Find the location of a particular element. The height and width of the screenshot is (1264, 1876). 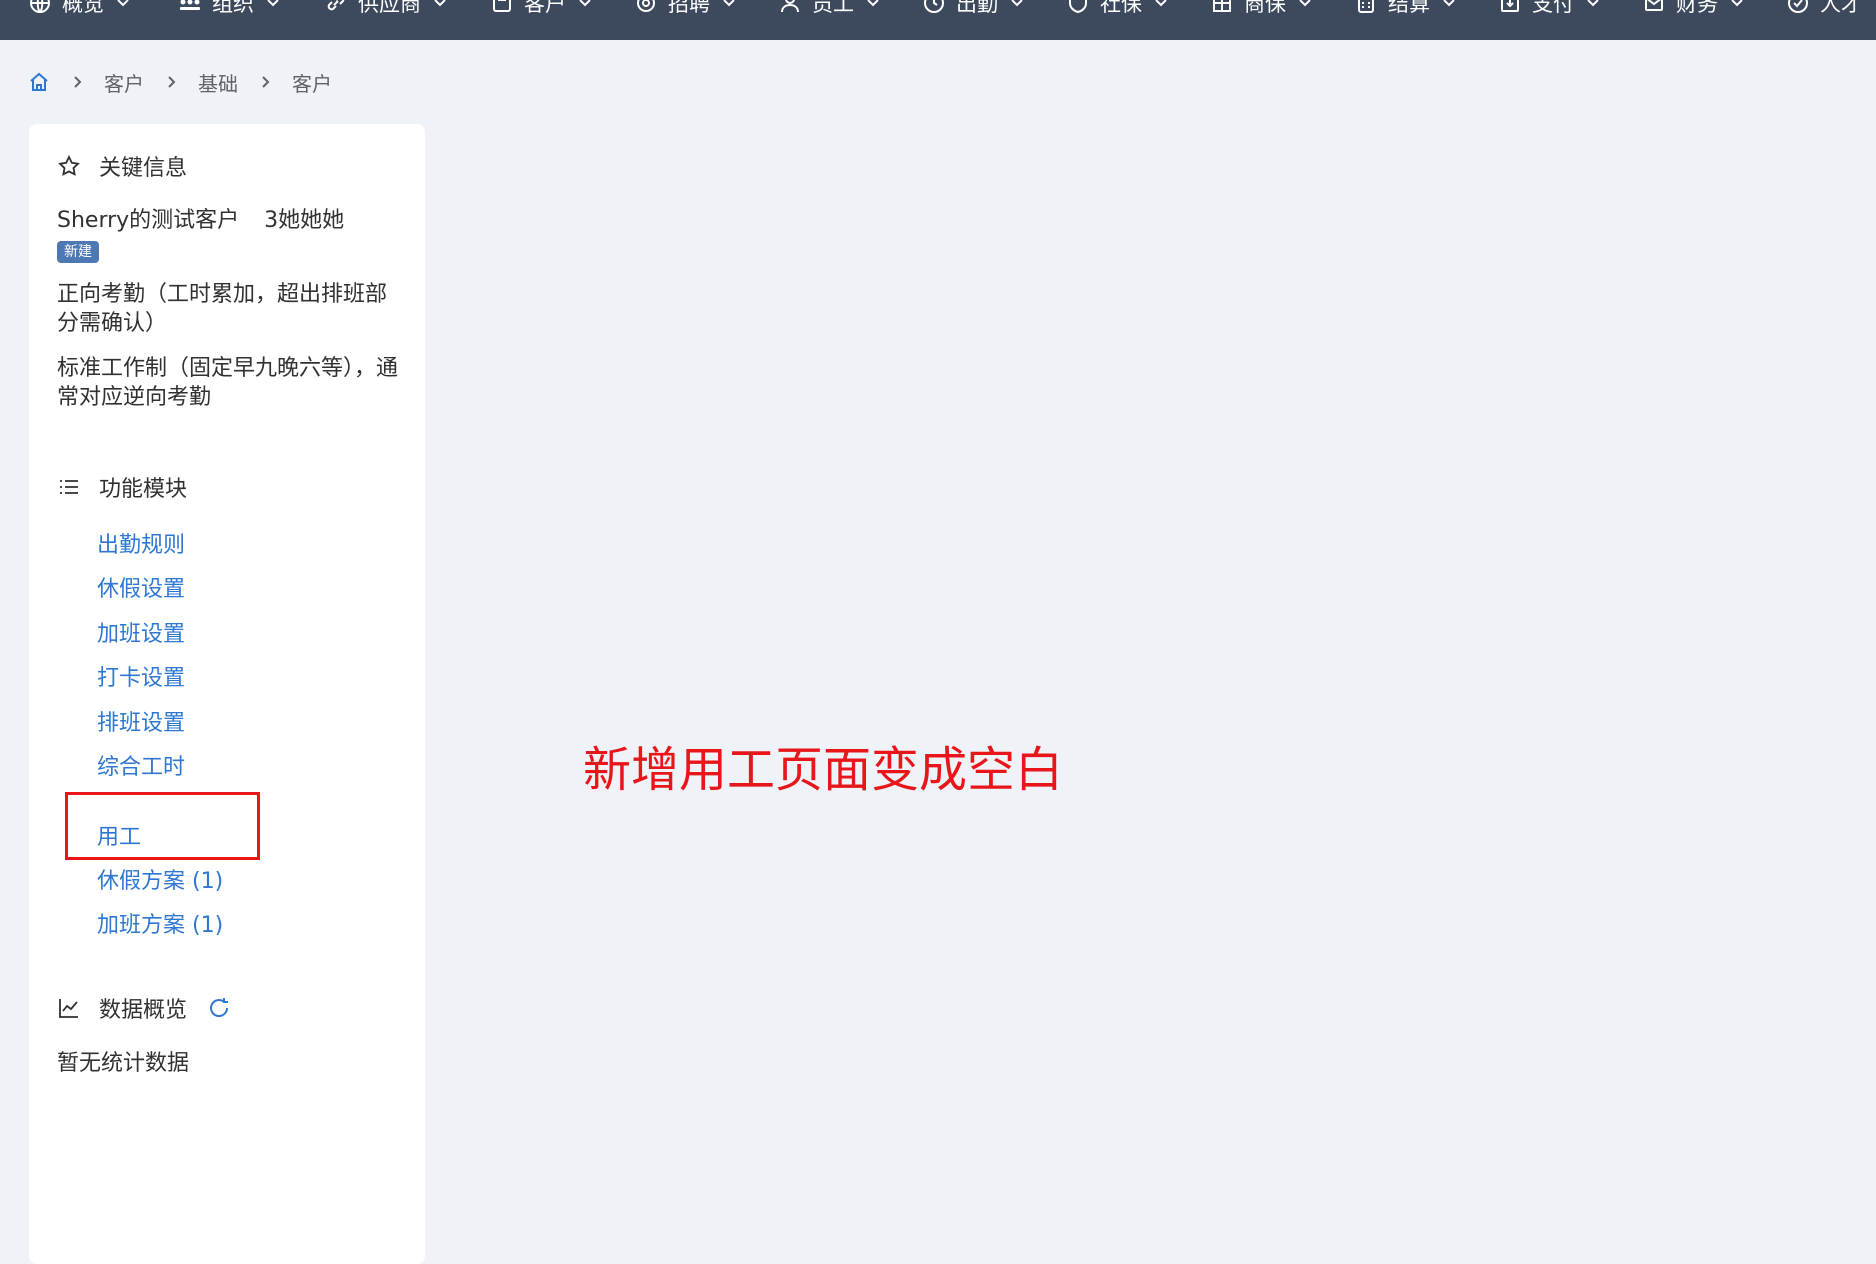

nav-item-supplier: 供应商 is located at coordinates (385, 10).